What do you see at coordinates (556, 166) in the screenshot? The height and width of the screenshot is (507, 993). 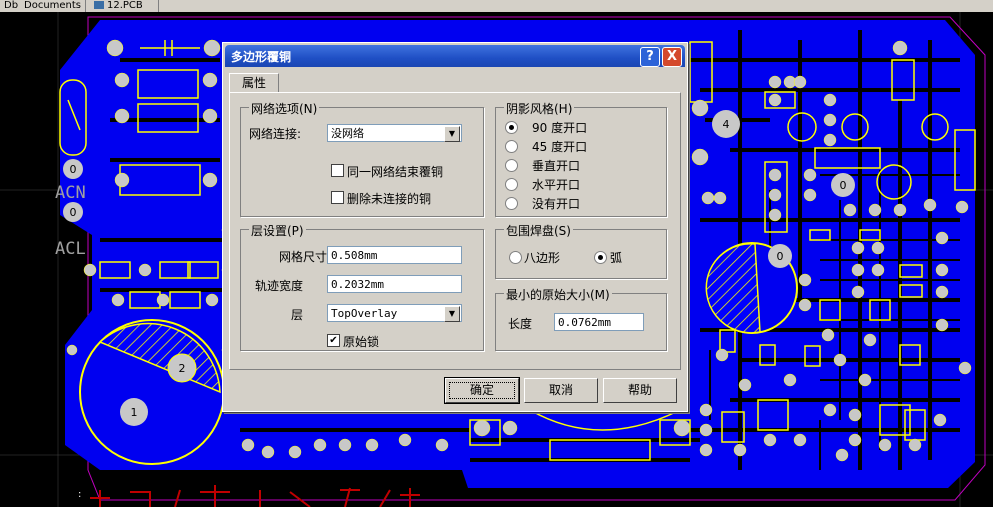 I see `hatch-vertical-label: 垂直开口` at bounding box center [556, 166].